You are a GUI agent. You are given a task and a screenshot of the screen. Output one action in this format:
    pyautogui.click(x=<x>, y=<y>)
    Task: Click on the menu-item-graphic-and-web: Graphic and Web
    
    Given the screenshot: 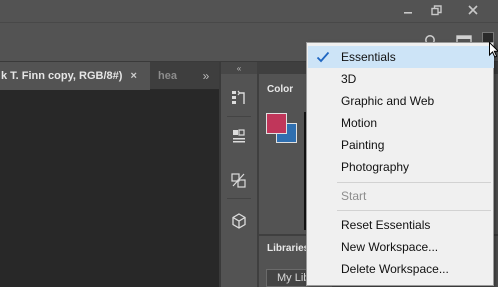 What is the action you would take?
    pyautogui.click(x=401, y=101)
    